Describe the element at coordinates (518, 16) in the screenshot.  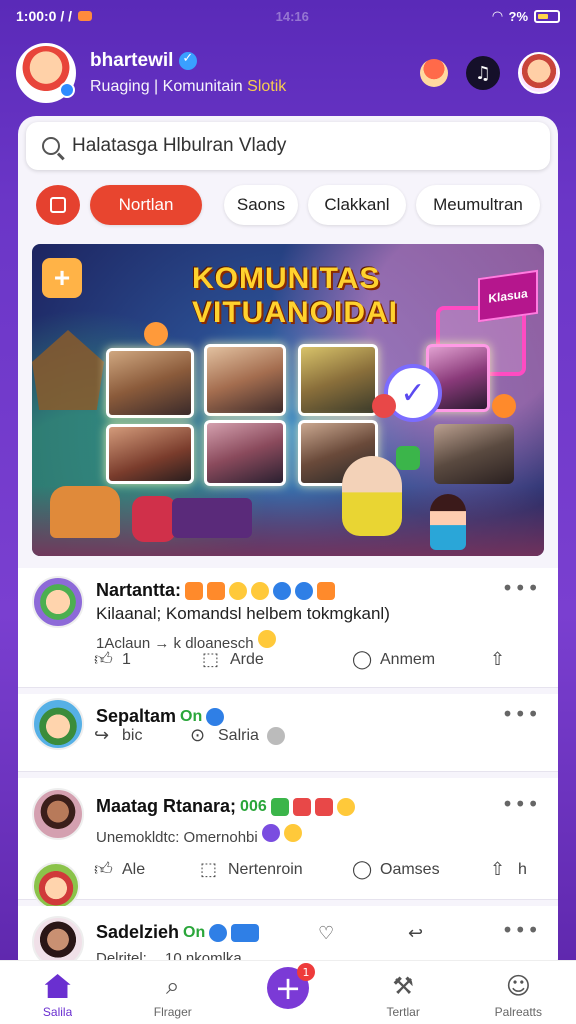
I see `signal-text: ?%` at that location.